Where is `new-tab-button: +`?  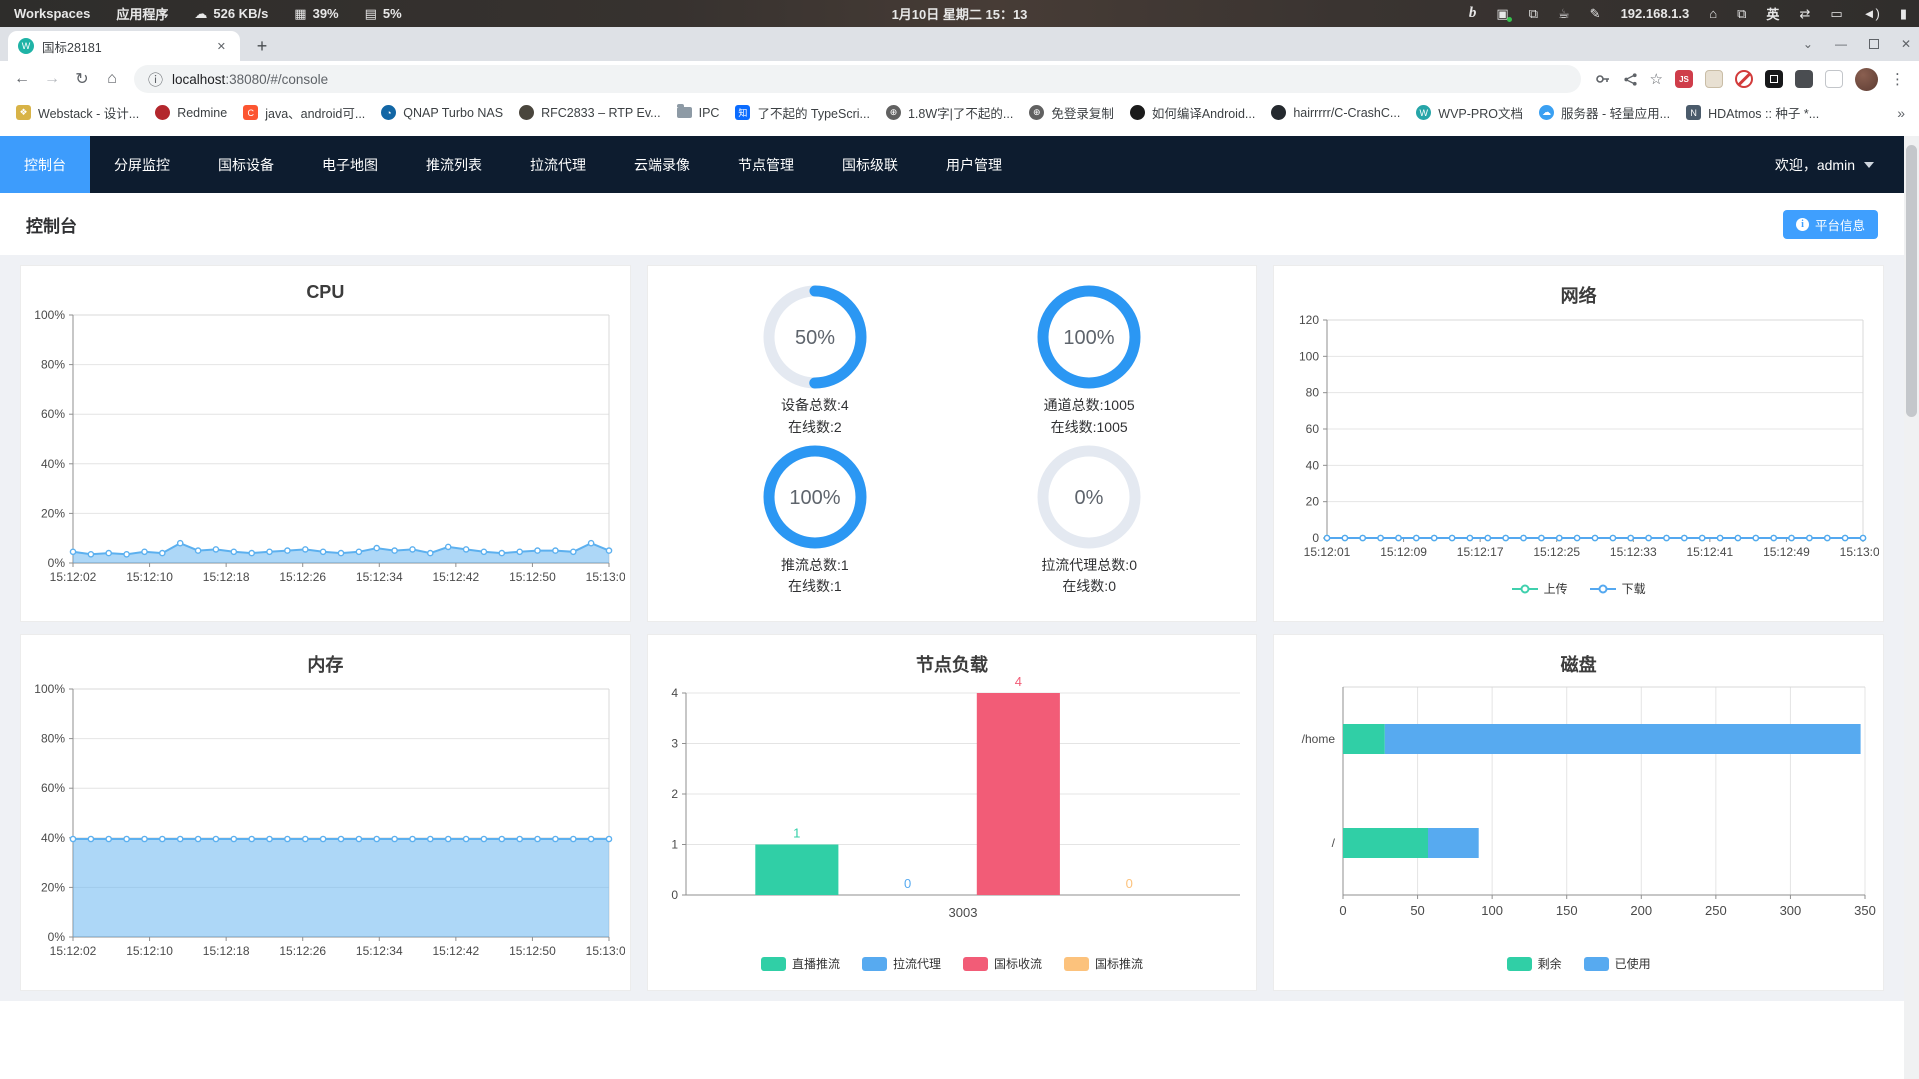 new-tab-button: + is located at coordinates (262, 46).